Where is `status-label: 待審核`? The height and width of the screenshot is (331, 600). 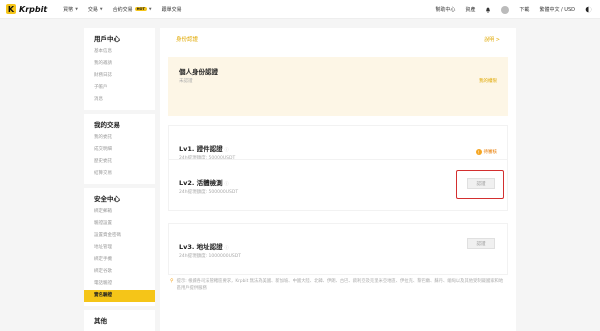 status-label: 待審核 is located at coordinates (490, 152).